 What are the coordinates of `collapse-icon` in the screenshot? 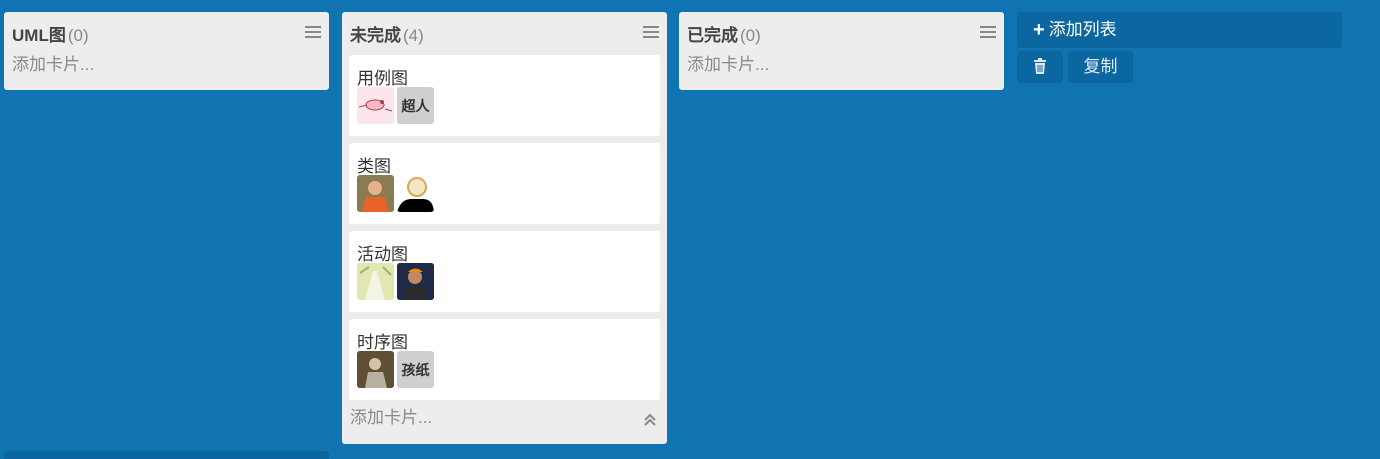 It's located at (650, 422).